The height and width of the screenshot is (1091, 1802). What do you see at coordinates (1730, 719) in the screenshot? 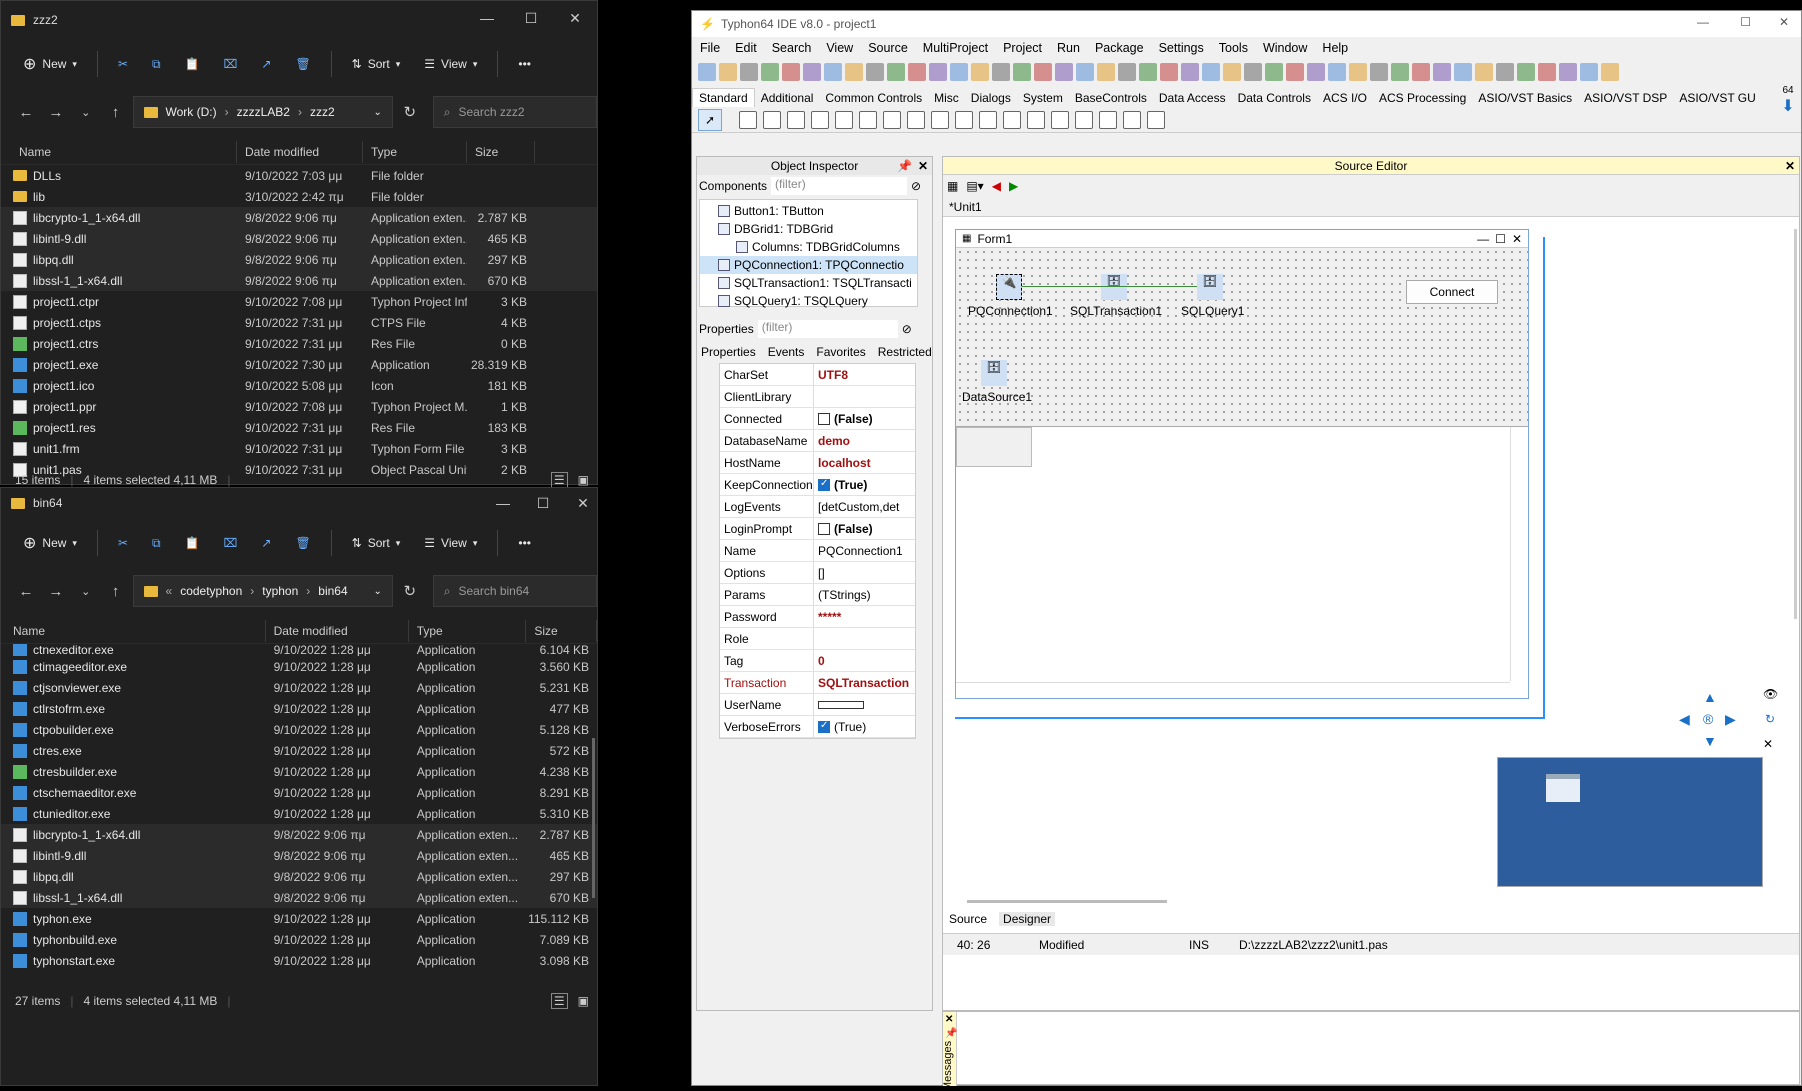
I see `arrow-right-icon: ▶` at bounding box center [1730, 719].